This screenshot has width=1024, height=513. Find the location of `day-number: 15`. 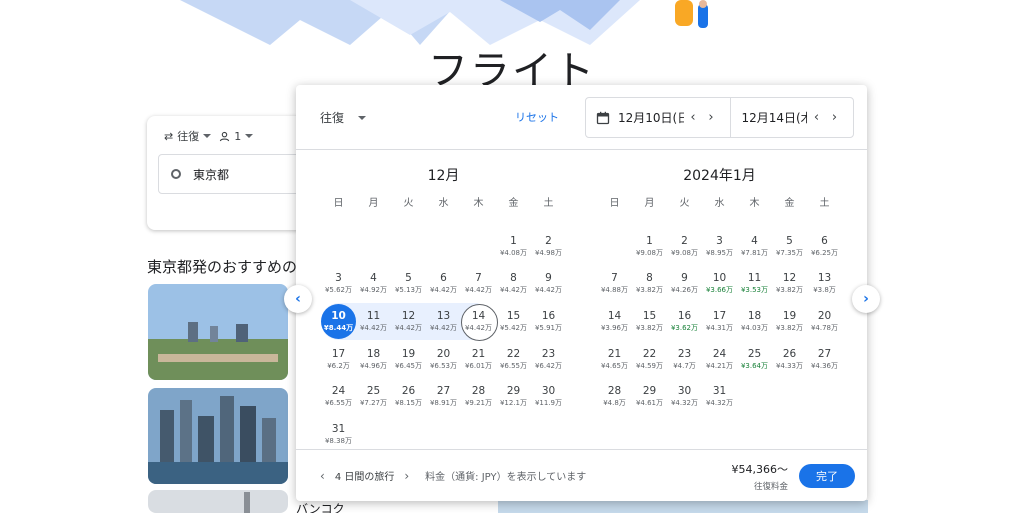

day-number: 15 is located at coordinates (649, 316).